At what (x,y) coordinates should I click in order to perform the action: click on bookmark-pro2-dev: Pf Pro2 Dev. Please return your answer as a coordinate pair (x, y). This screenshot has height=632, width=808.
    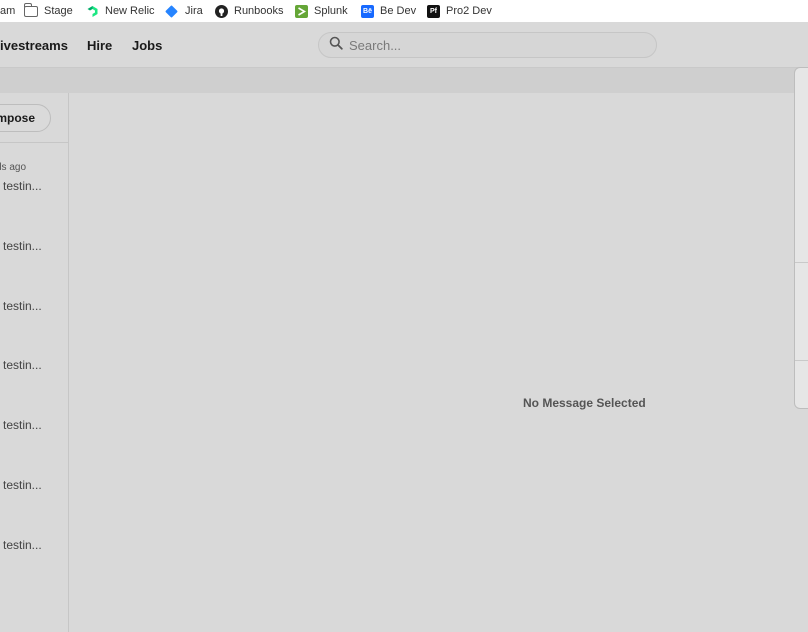
    Looking at the image, I should click on (459, 11).